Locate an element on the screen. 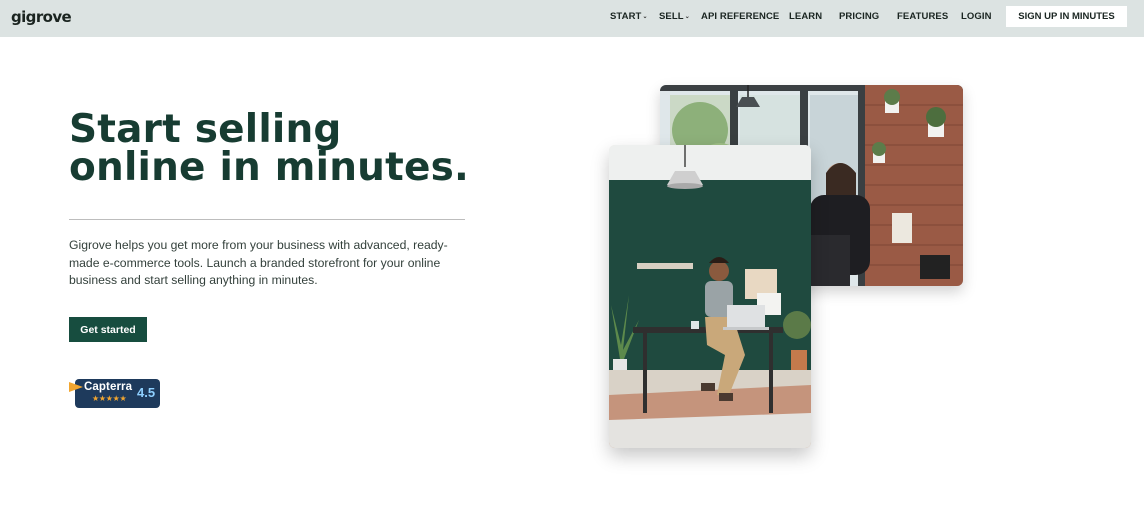 The height and width of the screenshot is (512, 1144). rating-stars-icon: ★★★★★ is located at coordinates (109, 398).